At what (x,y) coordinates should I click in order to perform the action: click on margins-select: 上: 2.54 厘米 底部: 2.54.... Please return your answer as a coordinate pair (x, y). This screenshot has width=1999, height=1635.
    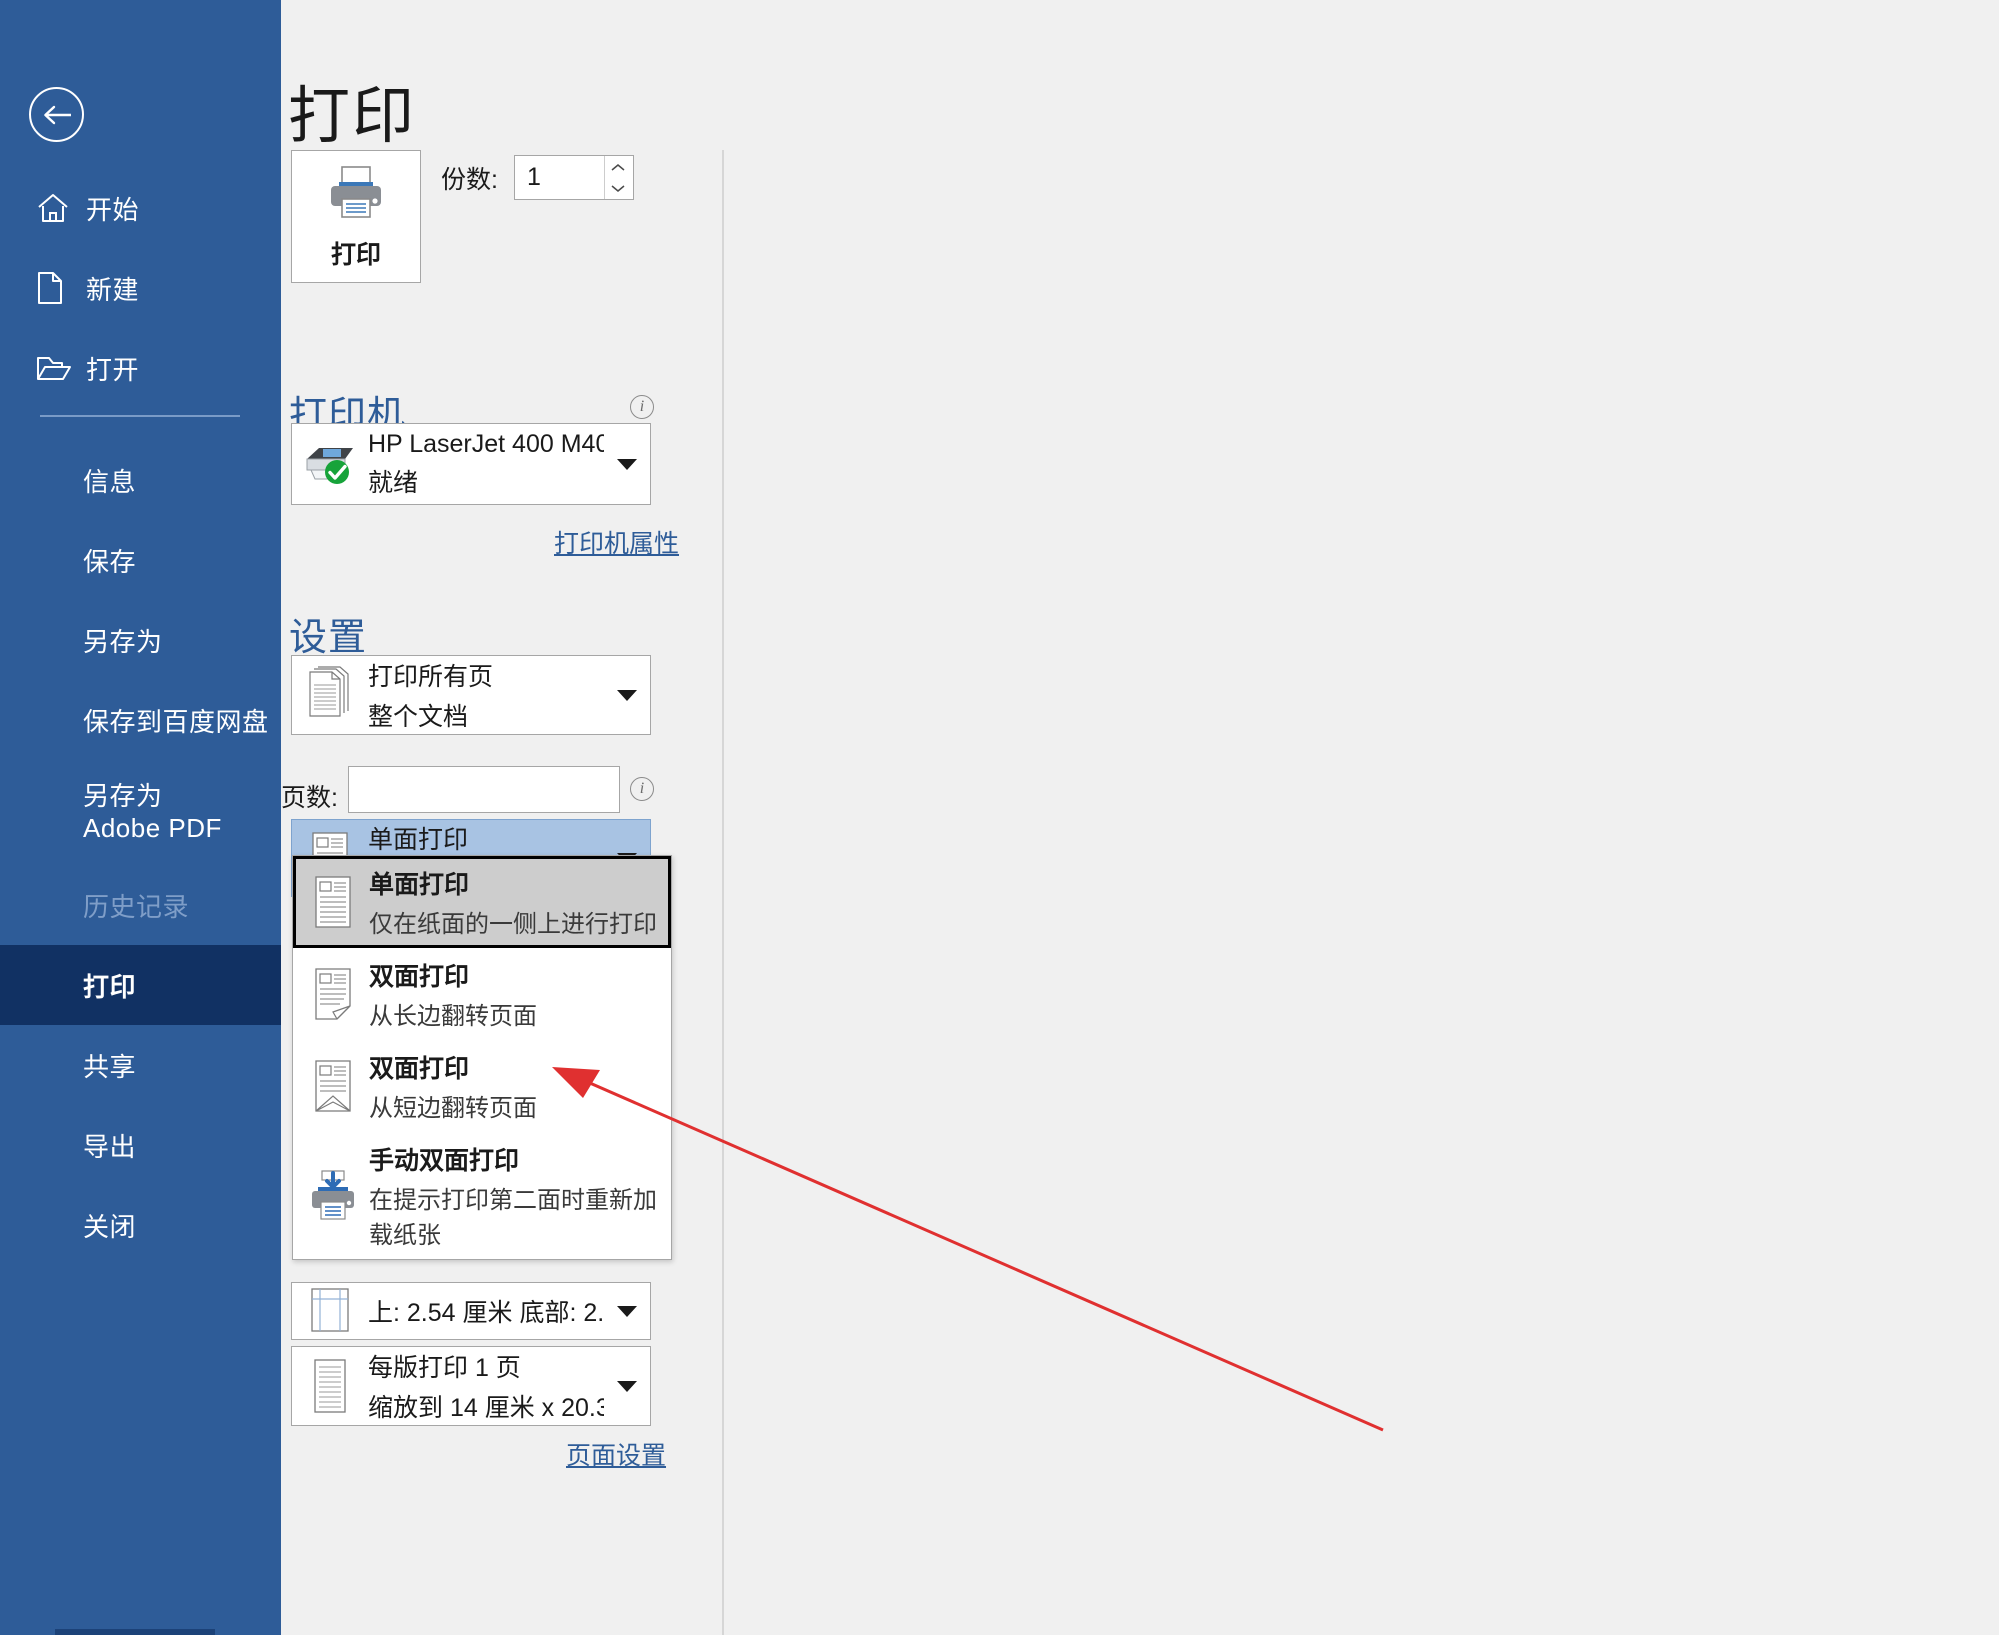
    Looking at the image, I should click on (471, 1311).